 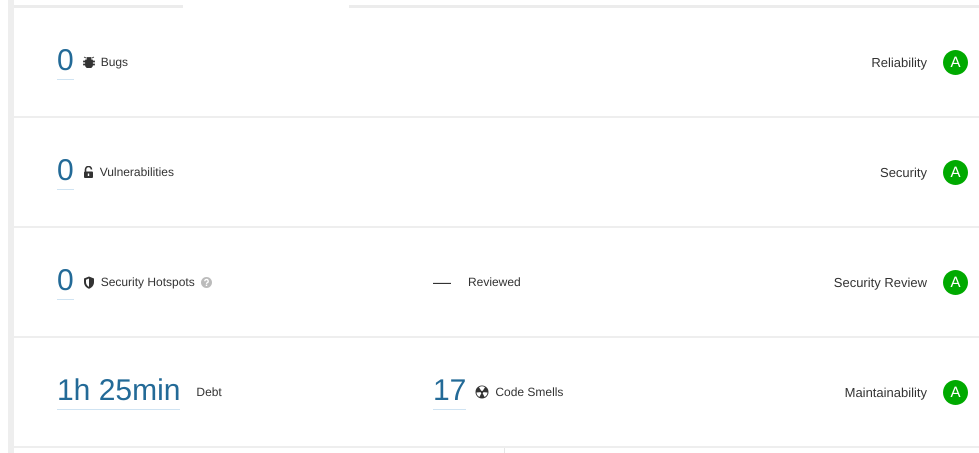 What do you see at coordinates (88, 62) in the screenshot?
I see `bug-icon` at bounding box center [88, 62].